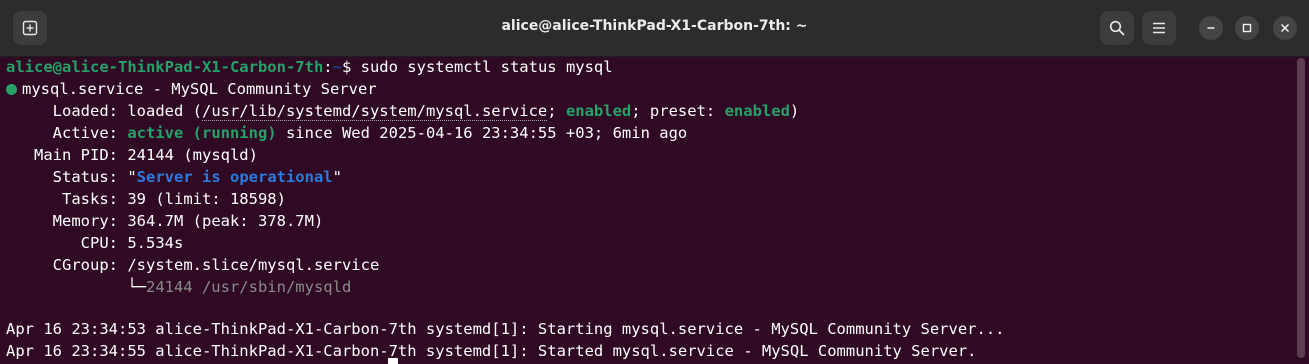 Image resolution: width=1309 pixels, height=364 pixels. What do you see at coordinates (337, 67) in the screenshot?
I see `prompt-path: ~` at bounding box center [337, 67].